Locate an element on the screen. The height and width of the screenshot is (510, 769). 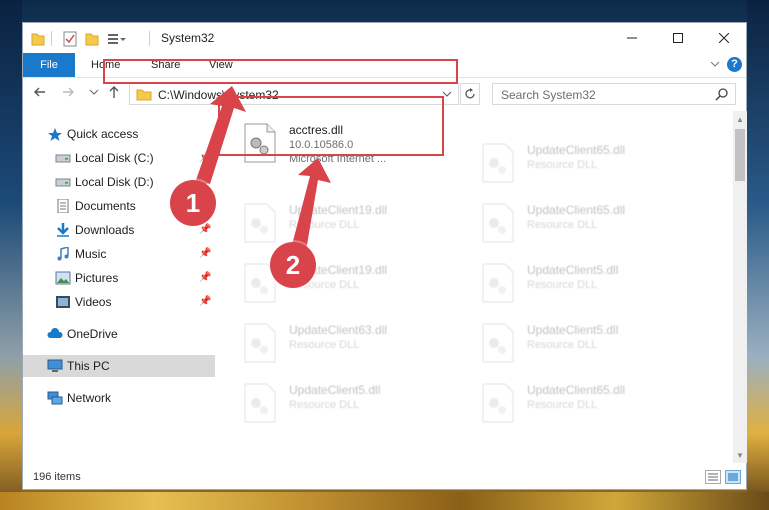
chevron-down-icon is located at coordinates (94, 92).